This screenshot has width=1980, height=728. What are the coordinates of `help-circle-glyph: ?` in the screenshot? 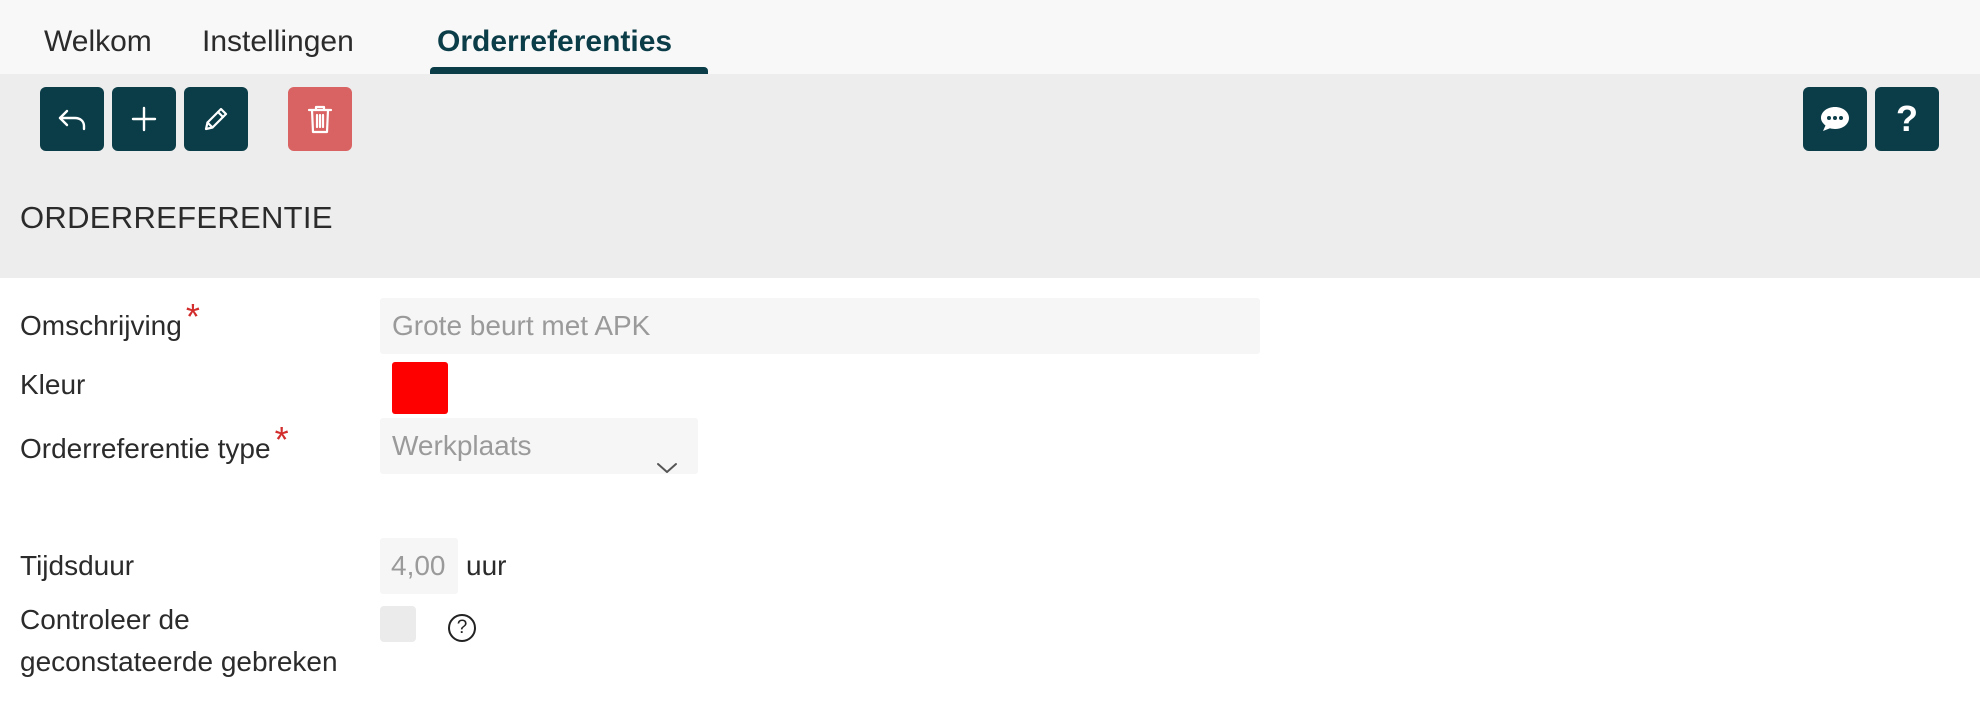 It's located at (462, 627).